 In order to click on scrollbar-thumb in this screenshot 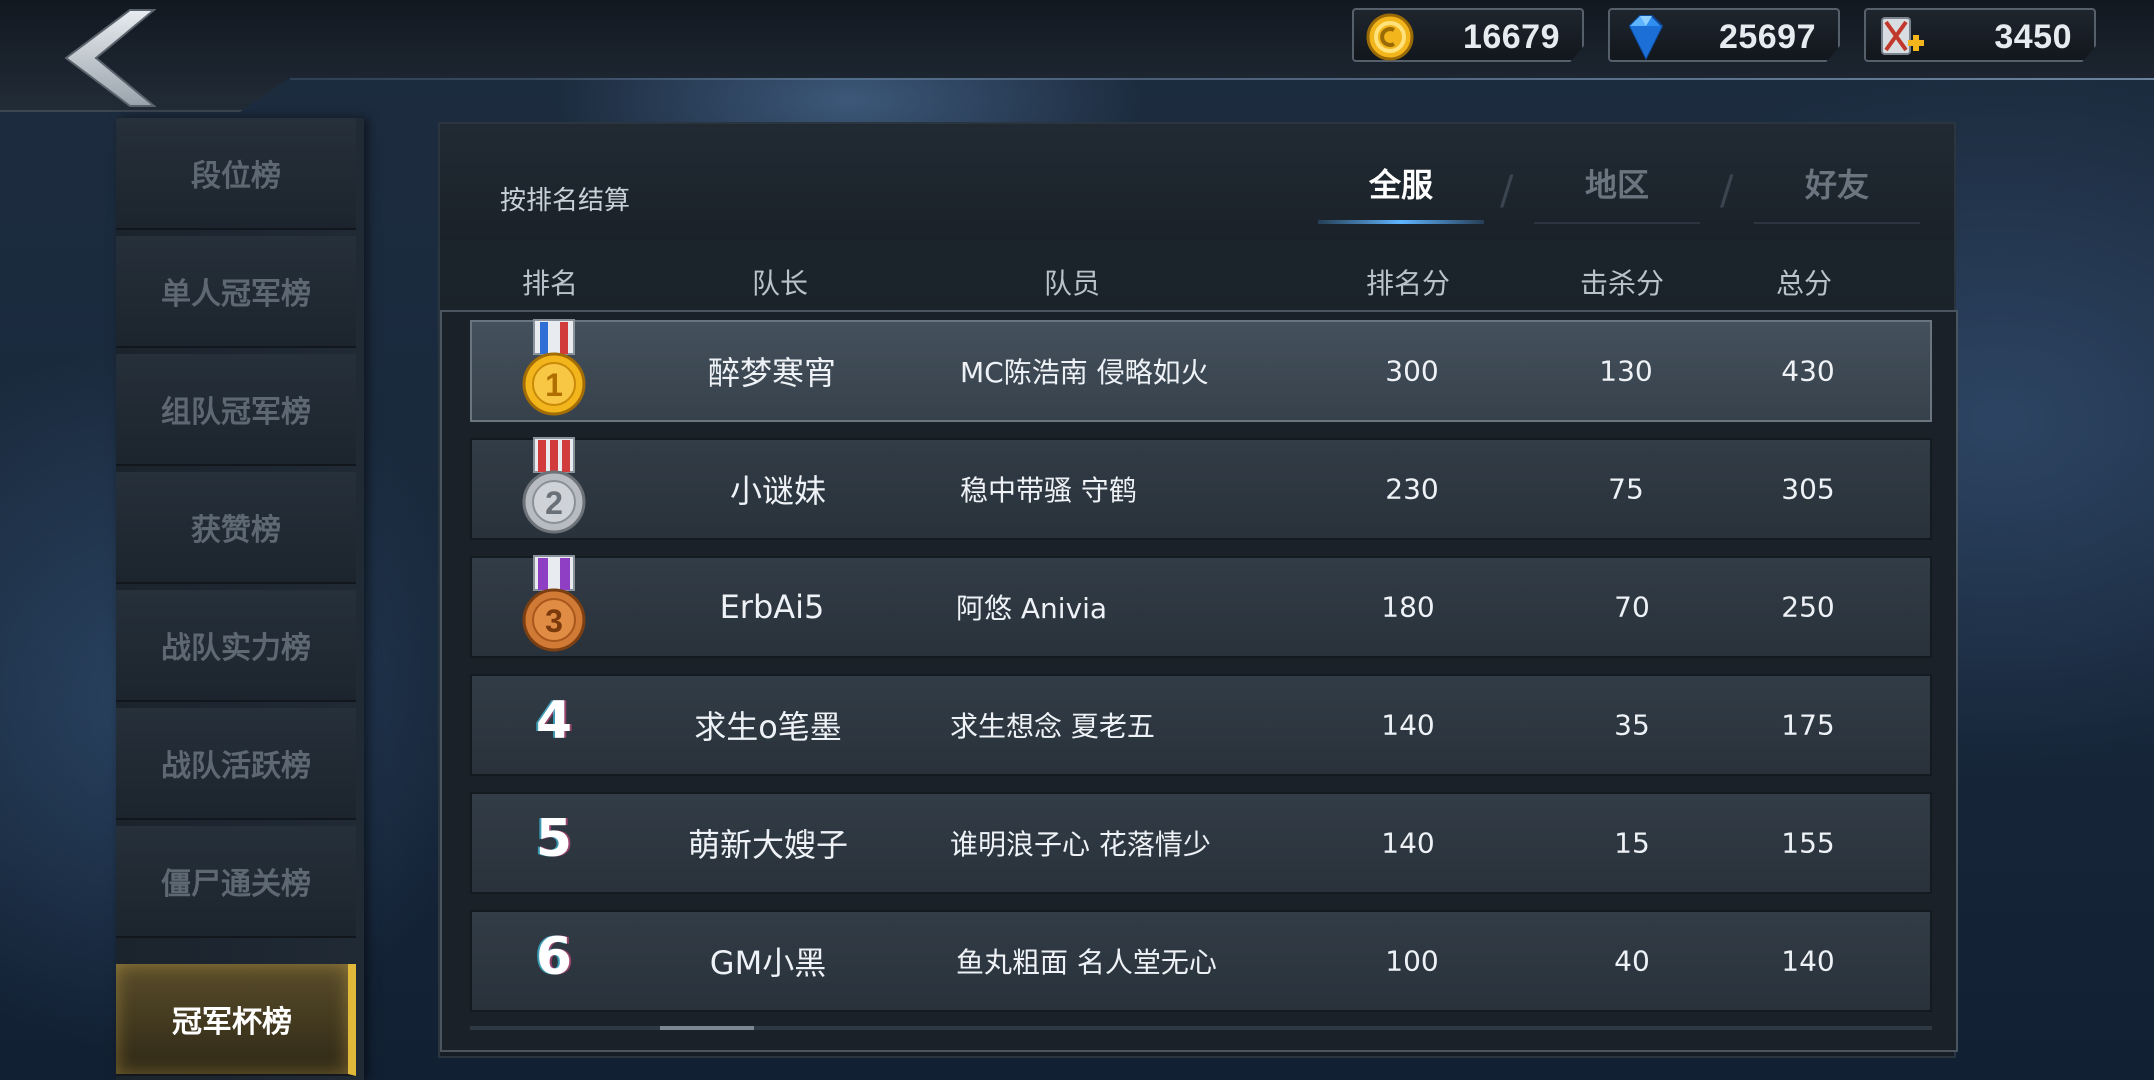, I will do `click(707, 1028)`.